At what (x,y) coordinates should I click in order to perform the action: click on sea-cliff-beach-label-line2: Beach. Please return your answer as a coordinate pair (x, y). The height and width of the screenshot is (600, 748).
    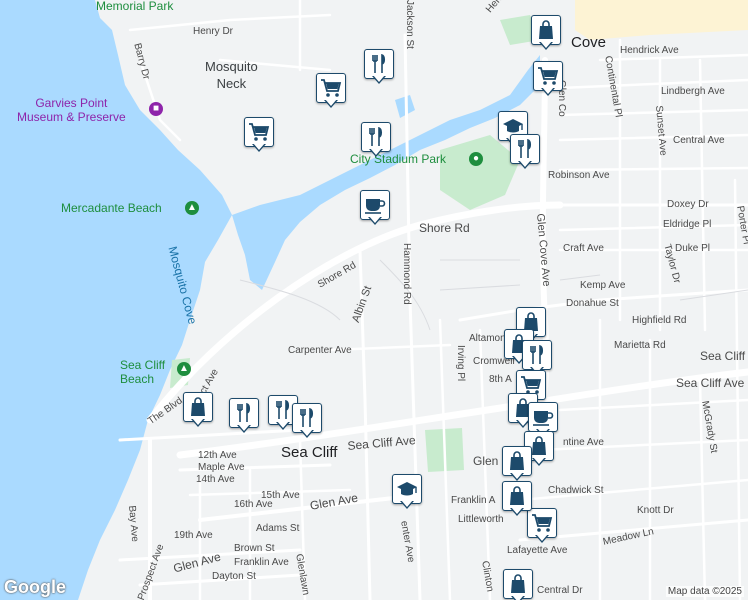
    Looking at the image, I should click on (137, 379).